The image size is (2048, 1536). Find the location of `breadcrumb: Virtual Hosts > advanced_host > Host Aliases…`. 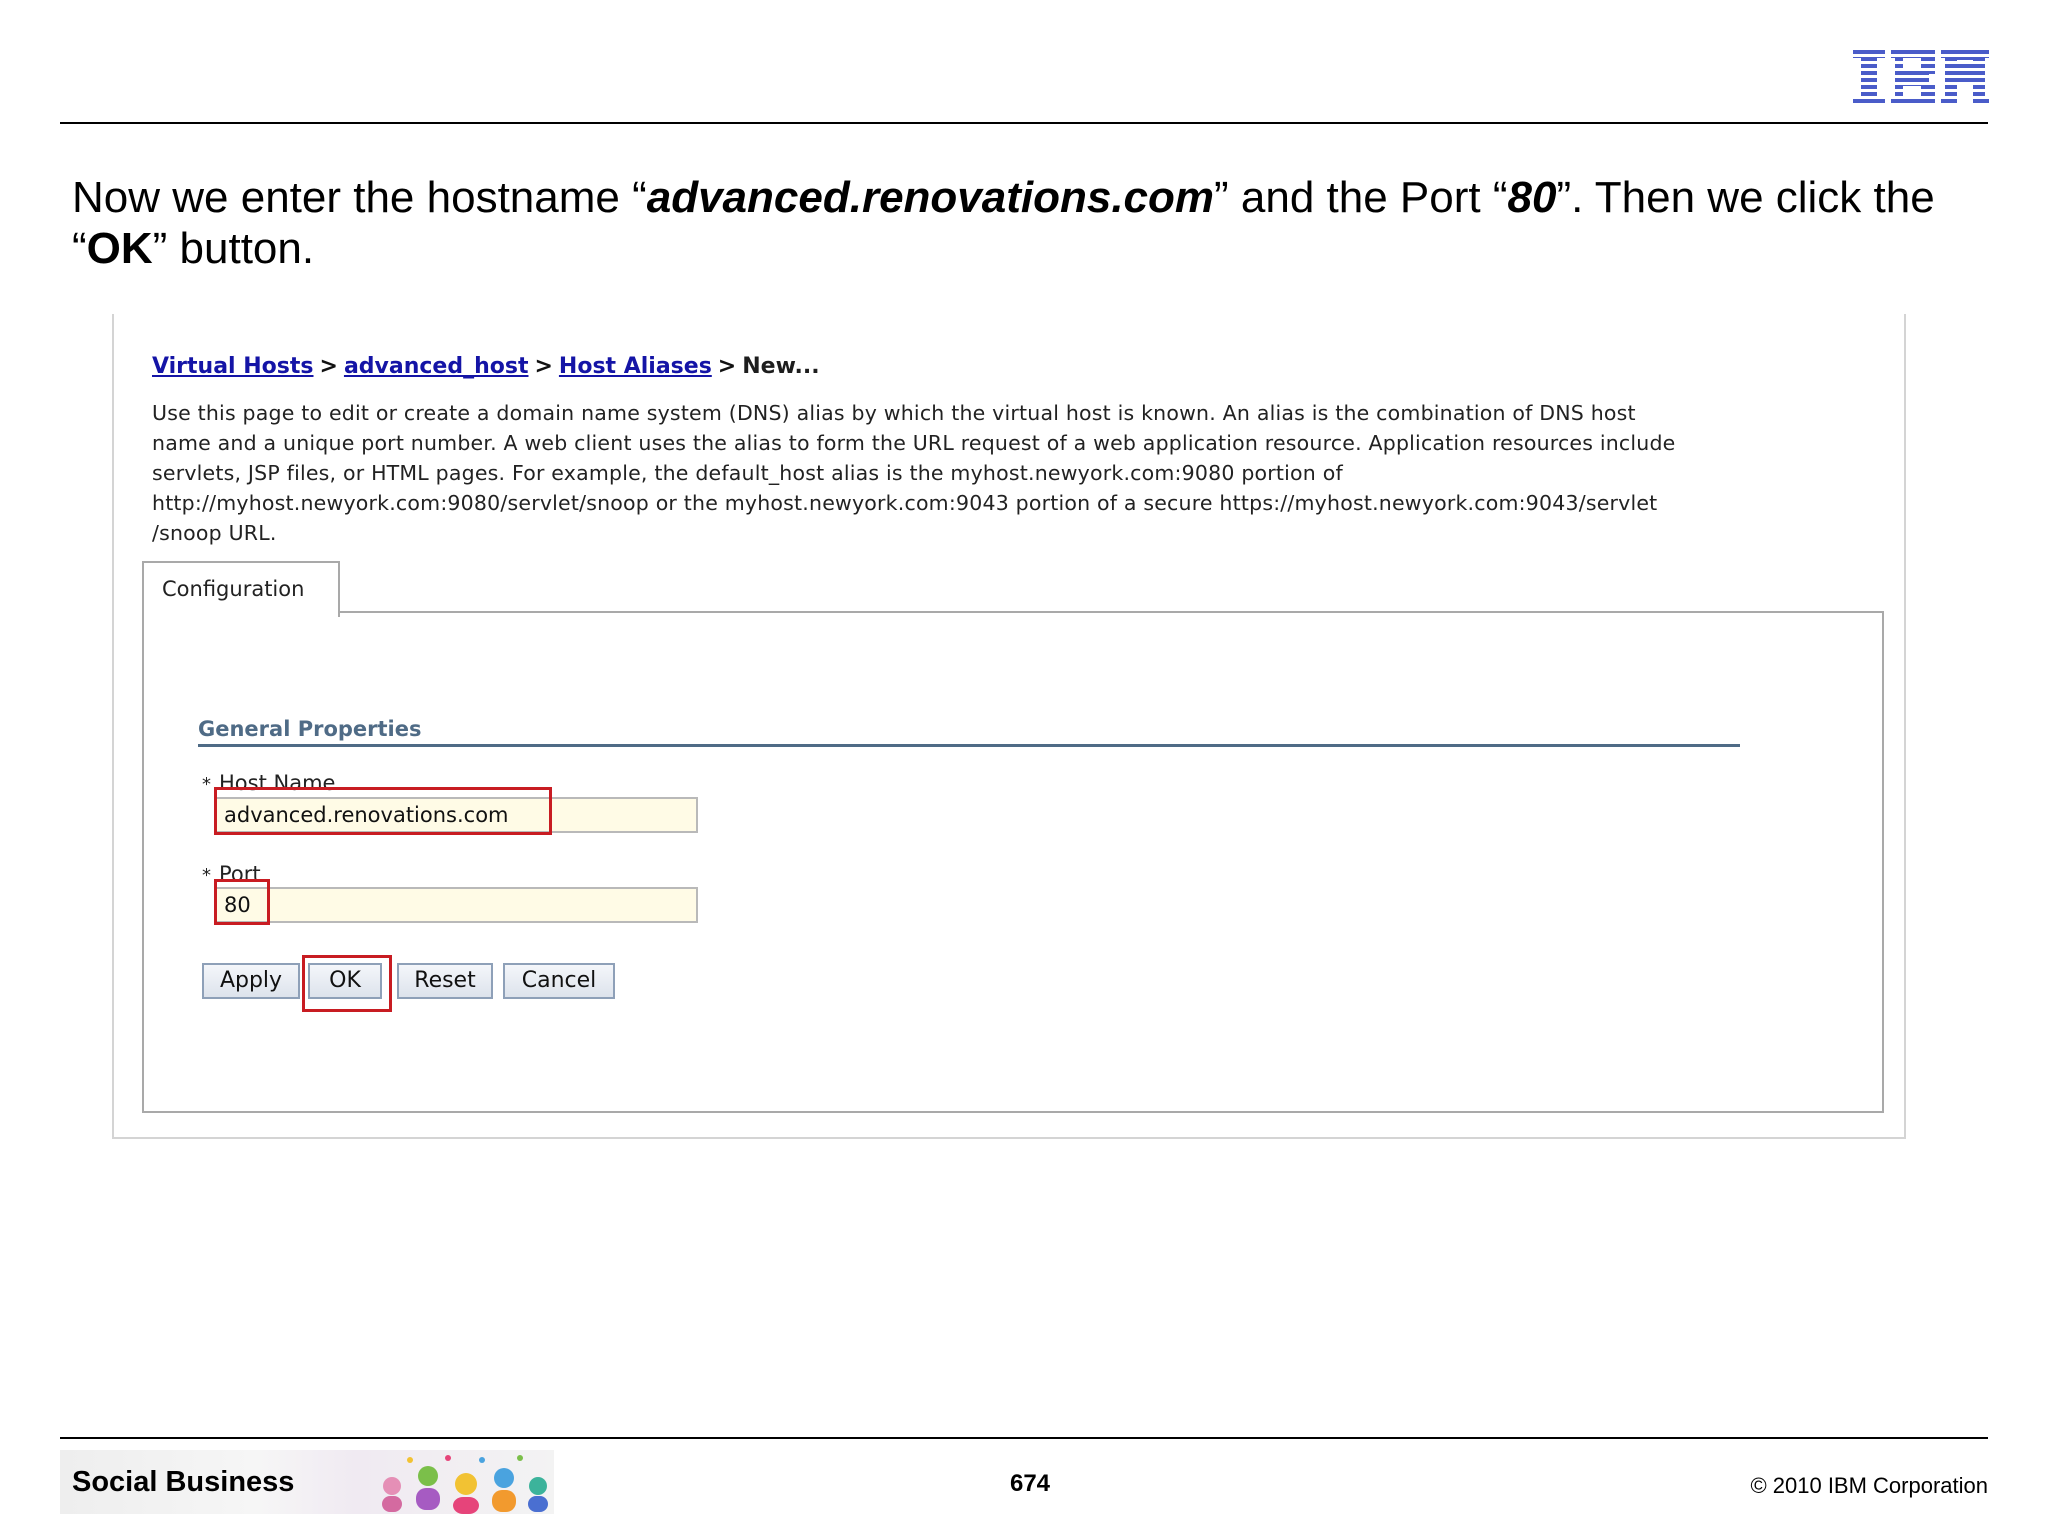

breadcrumb: Virtual Hosts > advanced_host > Host Aliases… is located at coordinates (486, 366).